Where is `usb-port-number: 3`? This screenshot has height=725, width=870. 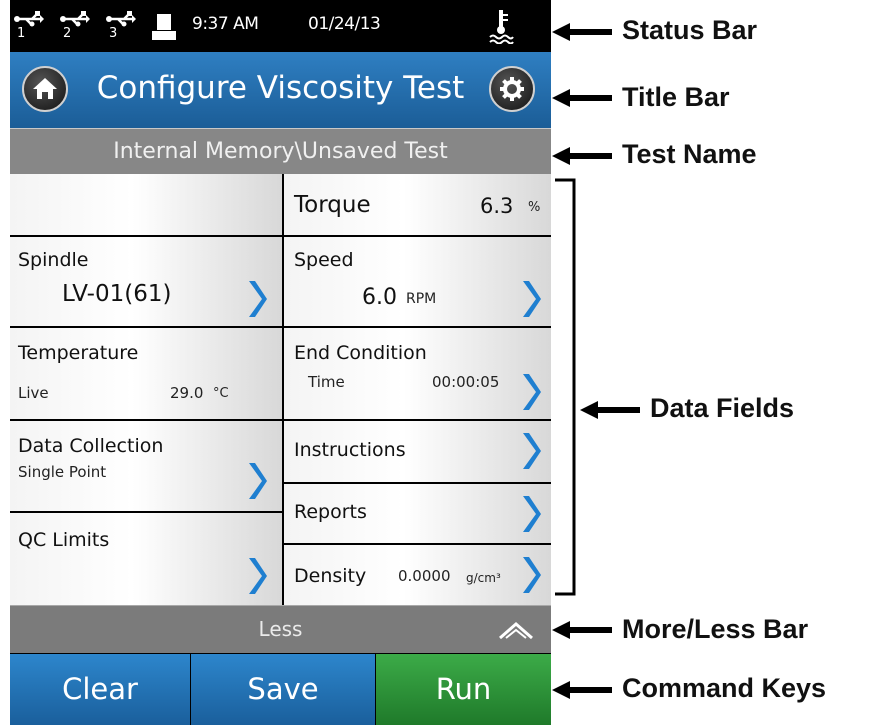
usb-port-number: 3 is located at coordinates (113, 33).